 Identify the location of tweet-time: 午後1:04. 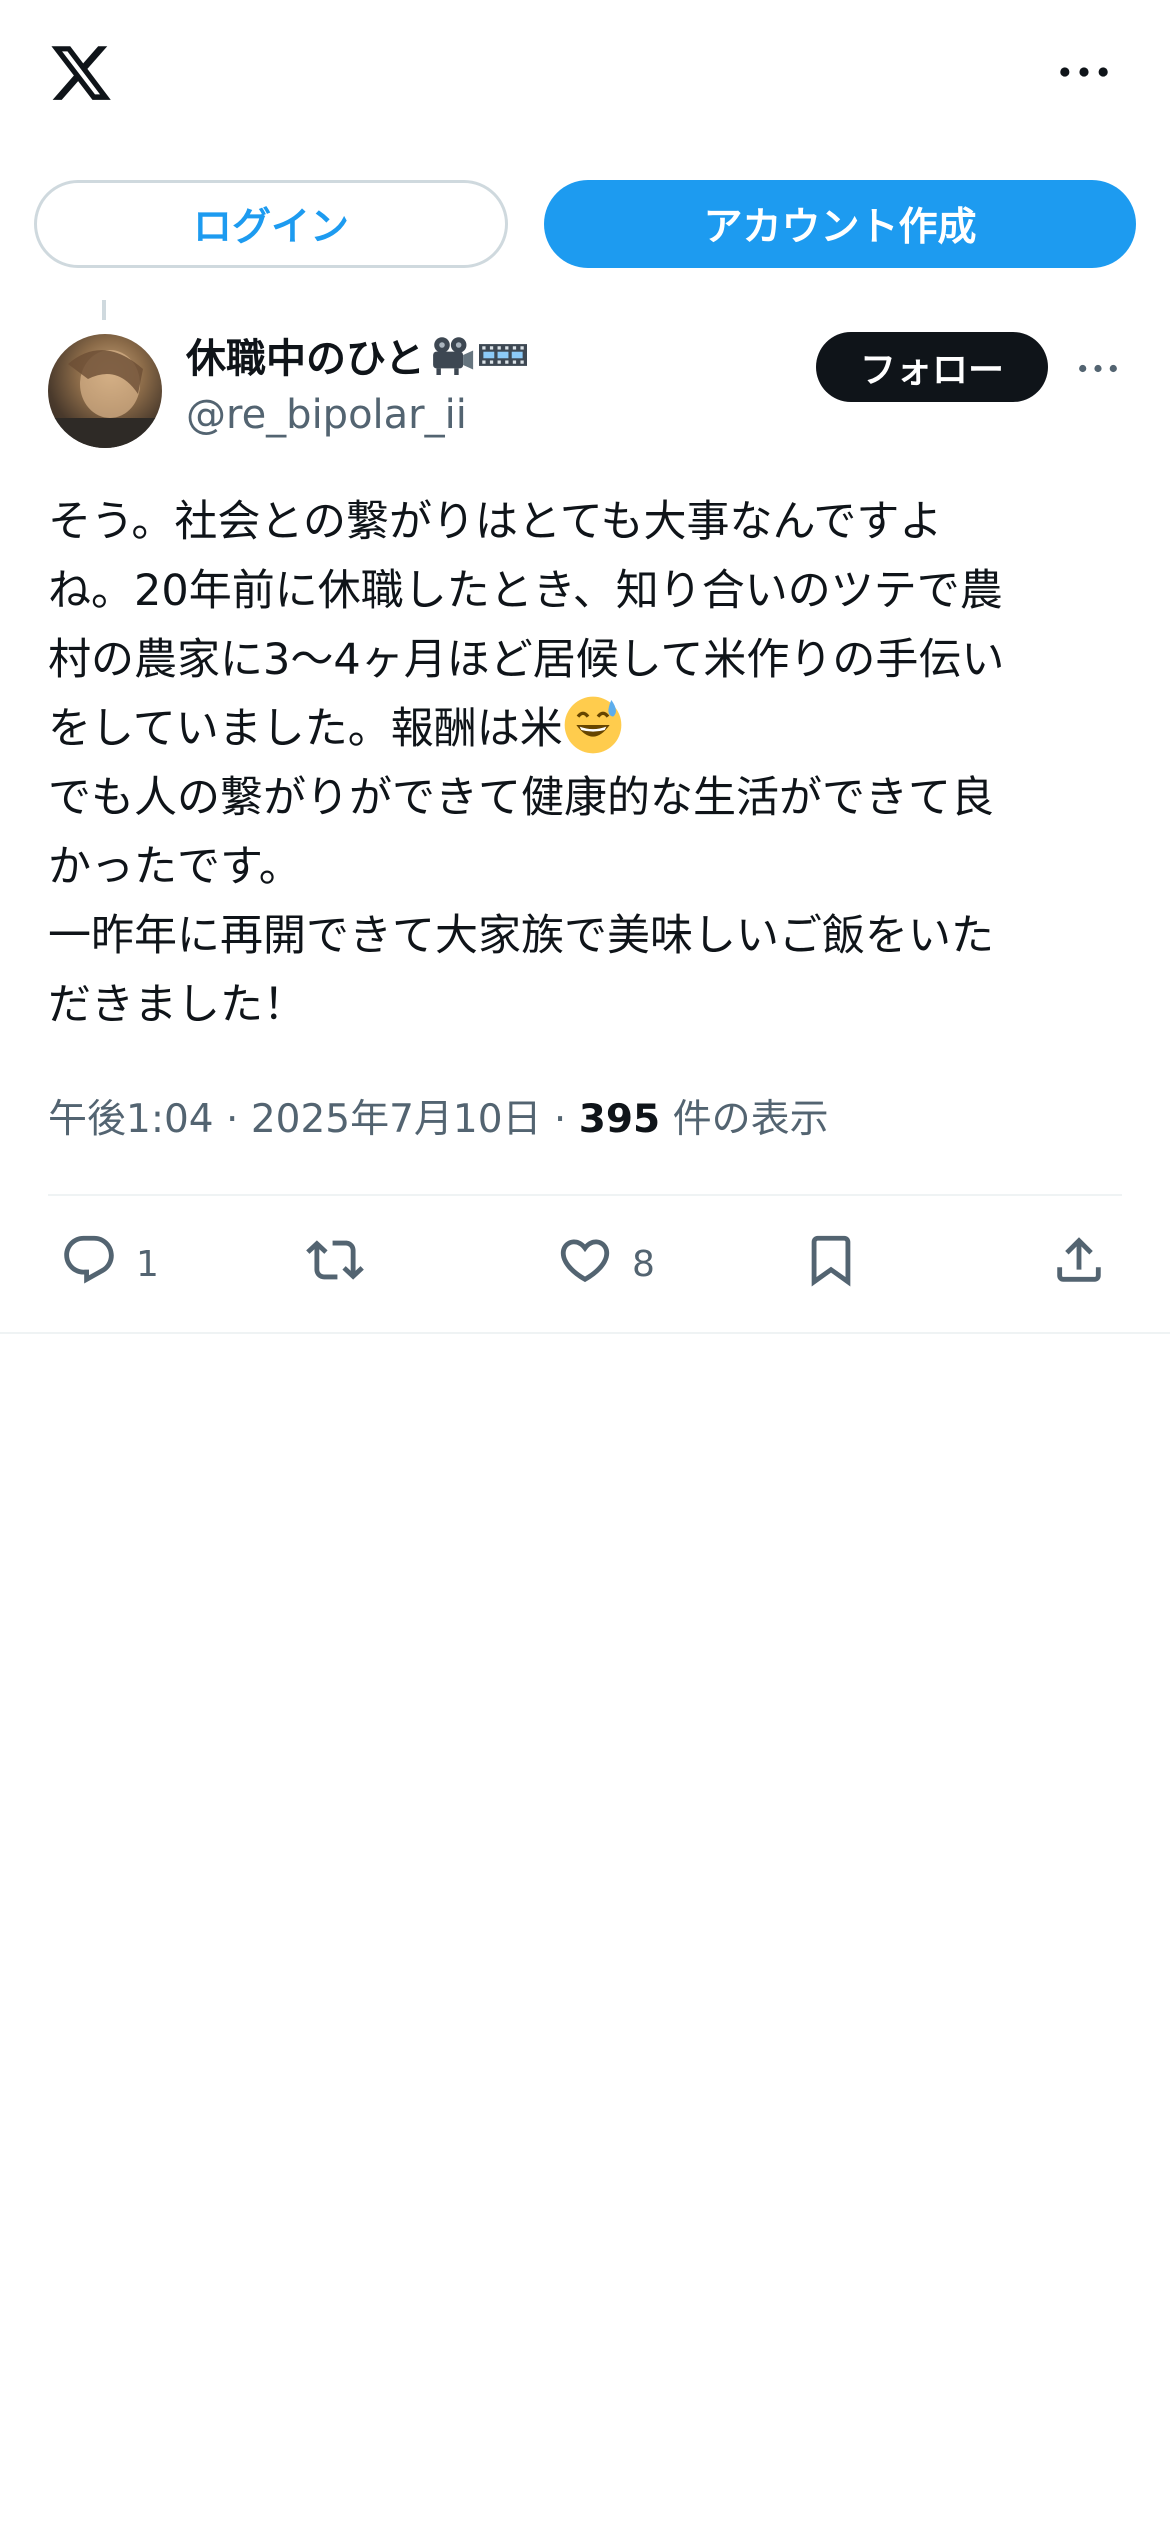
(131, 1119).